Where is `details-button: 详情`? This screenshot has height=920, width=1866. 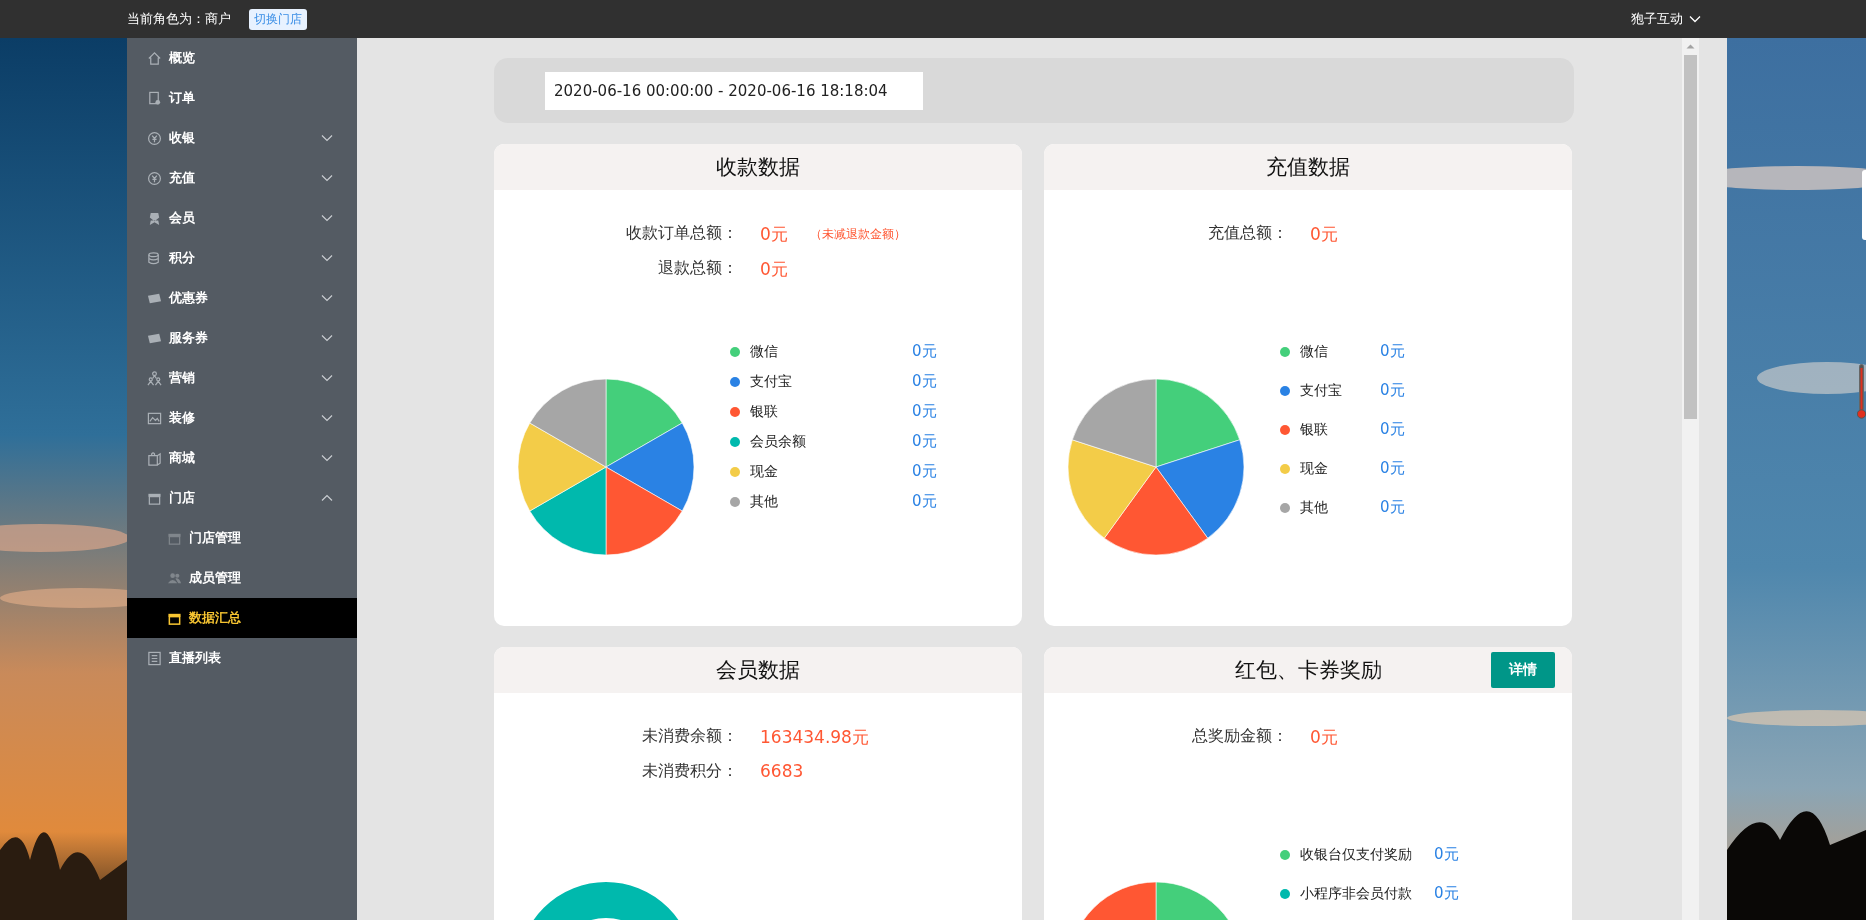 details-button: 详情 is located at coordinates (1523, 670).